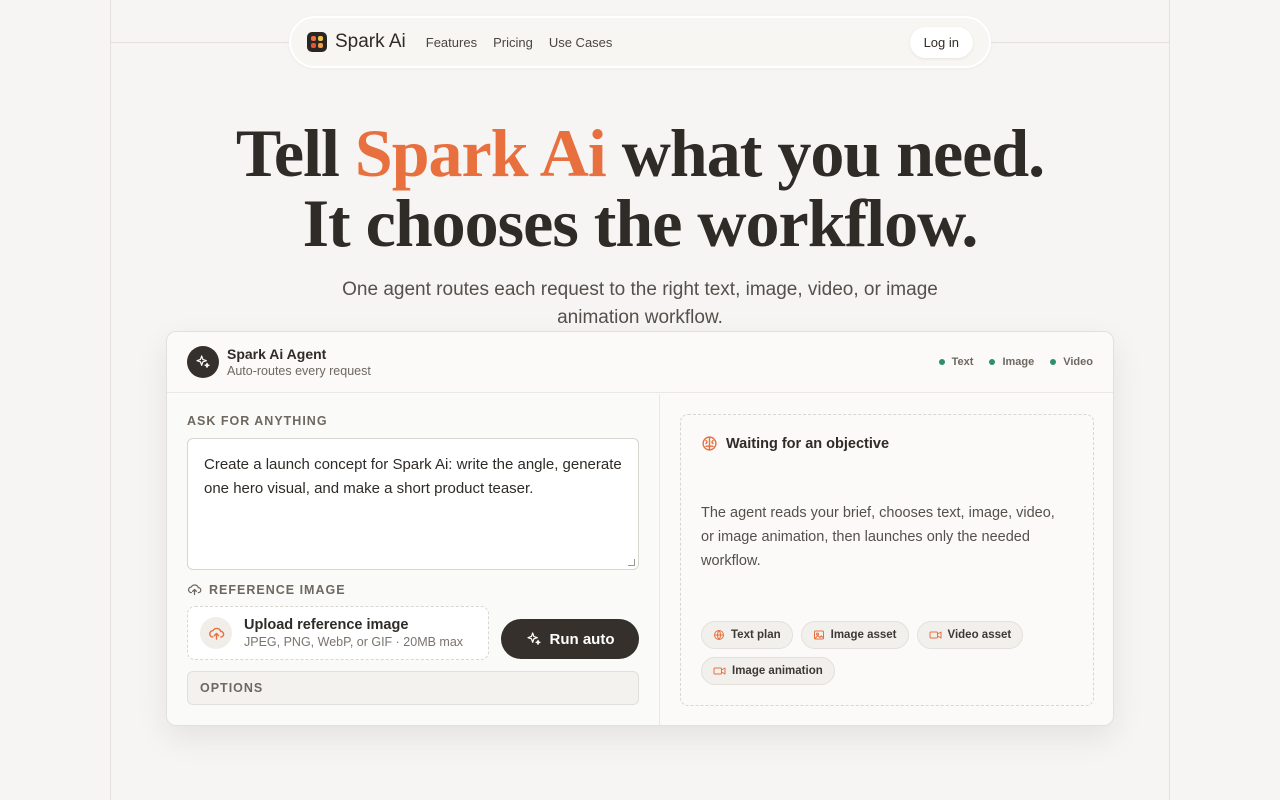 The image size is (1280, 800). What do you see at coordinates (277, 589) in the screenshot?
I see `reference-label-text: REFERENCE IMAGE` at bounding box center [277, 589].